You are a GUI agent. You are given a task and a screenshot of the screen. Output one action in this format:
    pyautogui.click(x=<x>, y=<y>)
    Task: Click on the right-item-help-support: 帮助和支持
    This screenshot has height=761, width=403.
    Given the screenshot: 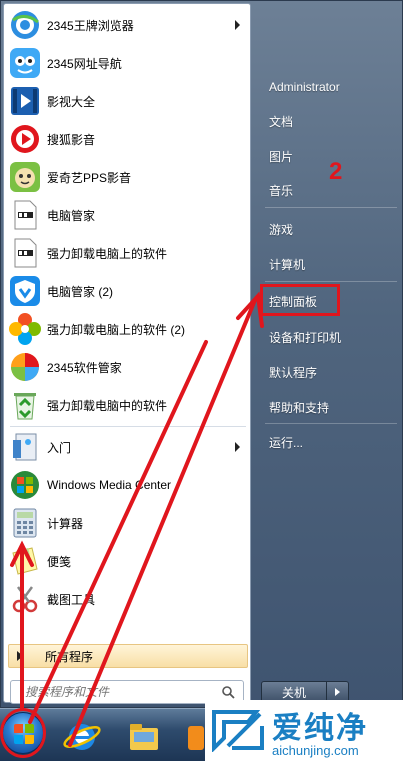 What is the action you would take?
    pyautogui.click(x=332, y=407)
    